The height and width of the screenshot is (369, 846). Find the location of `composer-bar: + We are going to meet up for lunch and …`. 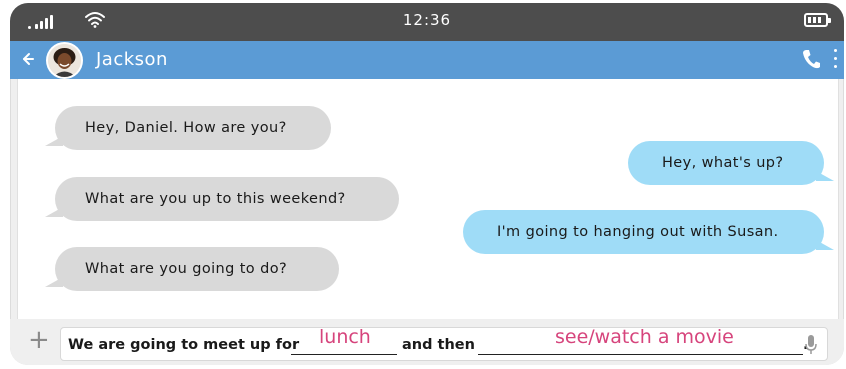

composer-bar: + We are going to meet up for lunch and … is located at coordinates (427, 342).